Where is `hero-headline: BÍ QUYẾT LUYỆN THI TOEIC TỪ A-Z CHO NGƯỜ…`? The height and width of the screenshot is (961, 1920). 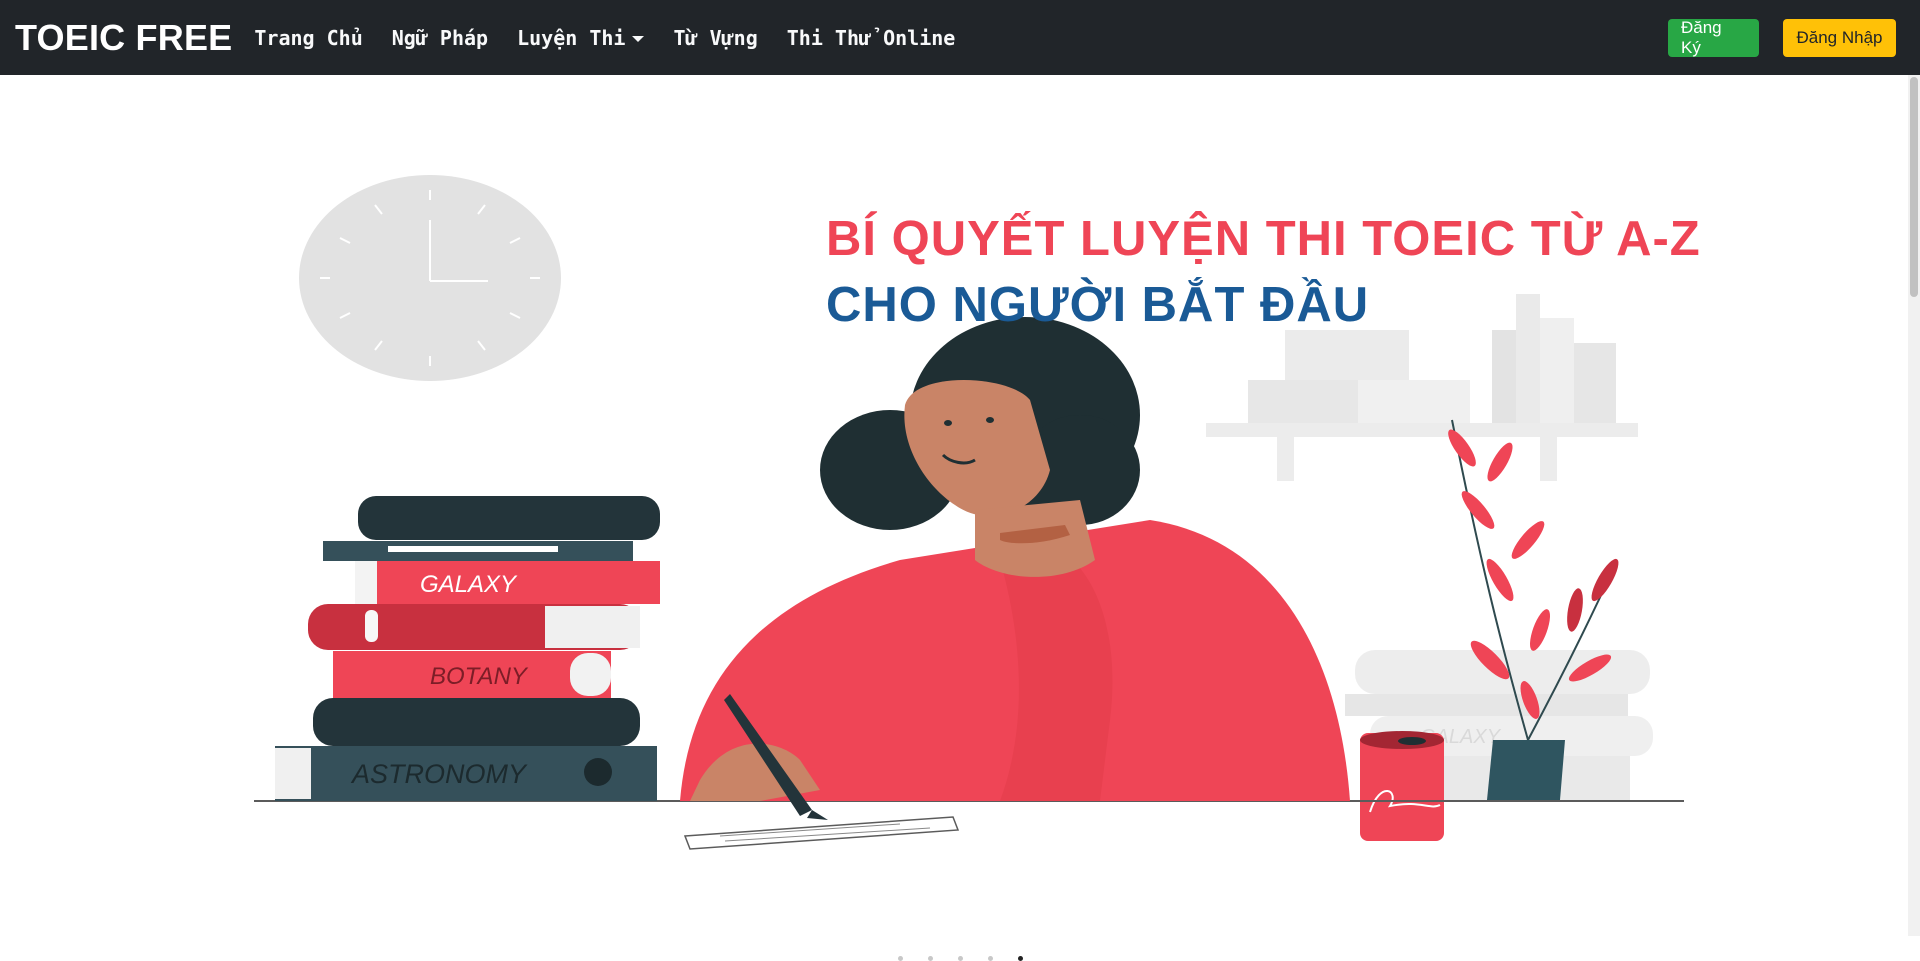 hero-headline: BÍ QUYẾT LUYỆN THI TOEIC TỪ A-Z CHO NGƯỜ… is located at coordinates (1263, 272).